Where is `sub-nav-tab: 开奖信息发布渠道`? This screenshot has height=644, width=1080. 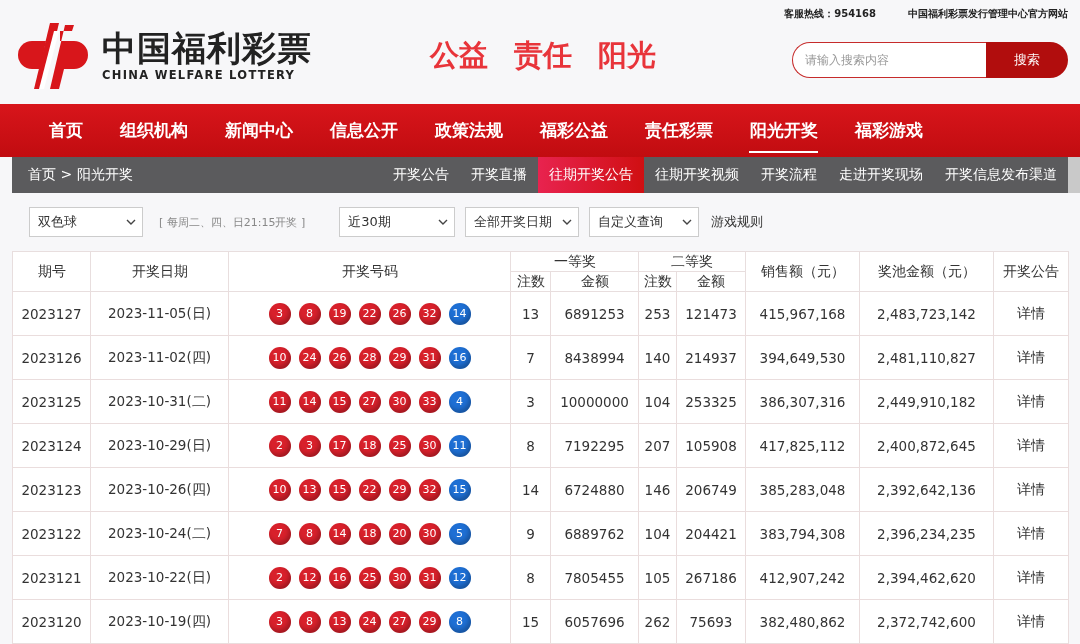 sub-nav-tab: 开奖信息发布渠道 is located at coordinates (1001, 175).